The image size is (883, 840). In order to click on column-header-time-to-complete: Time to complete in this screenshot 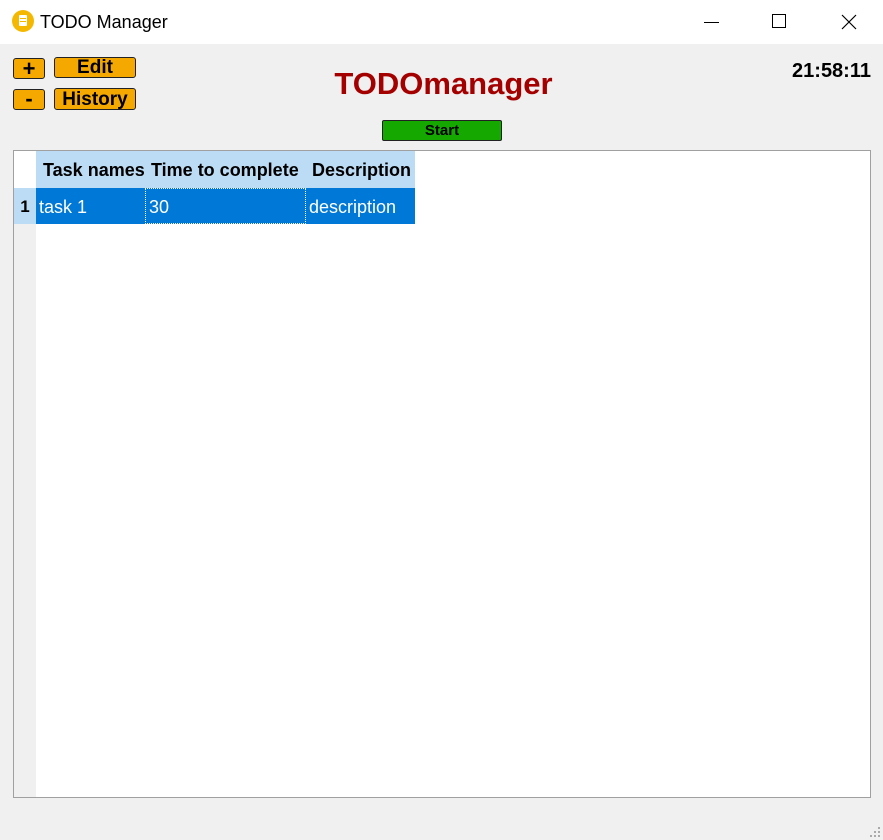, I will do `click(225, 169)`.